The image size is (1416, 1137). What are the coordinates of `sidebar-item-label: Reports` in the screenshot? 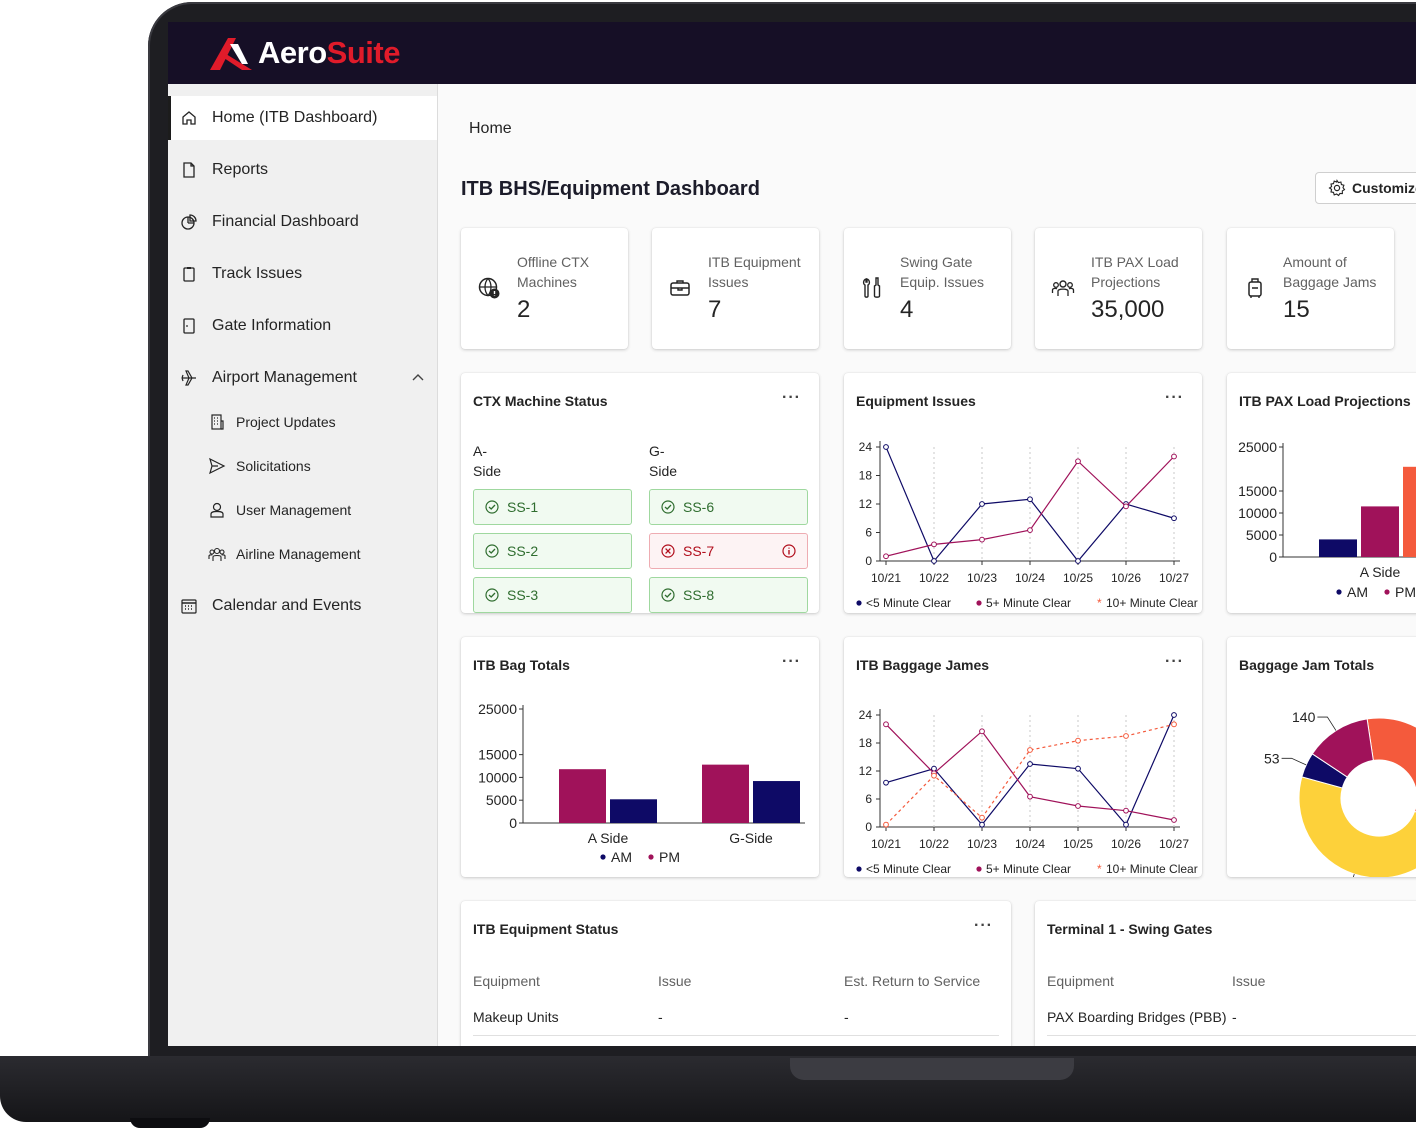 It's located at (240, 169).